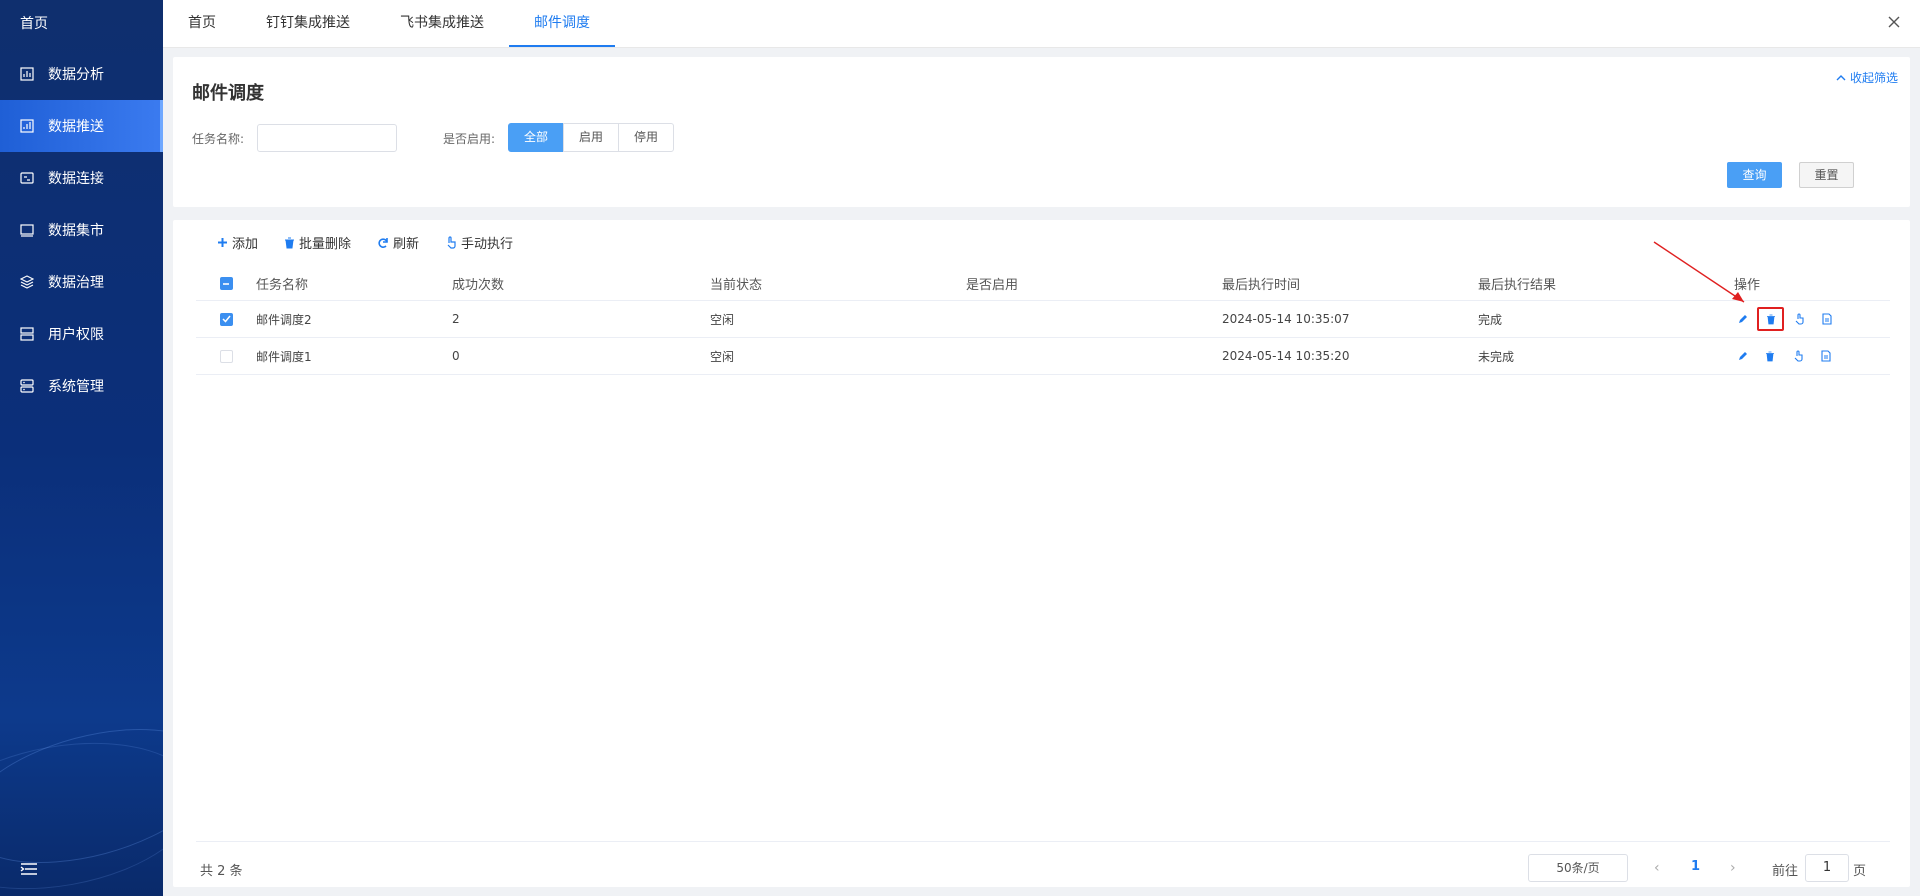 This screenshot has height=896, width=1920. I want to click on batch-delete-button: 批量删除, so click(317, 242).